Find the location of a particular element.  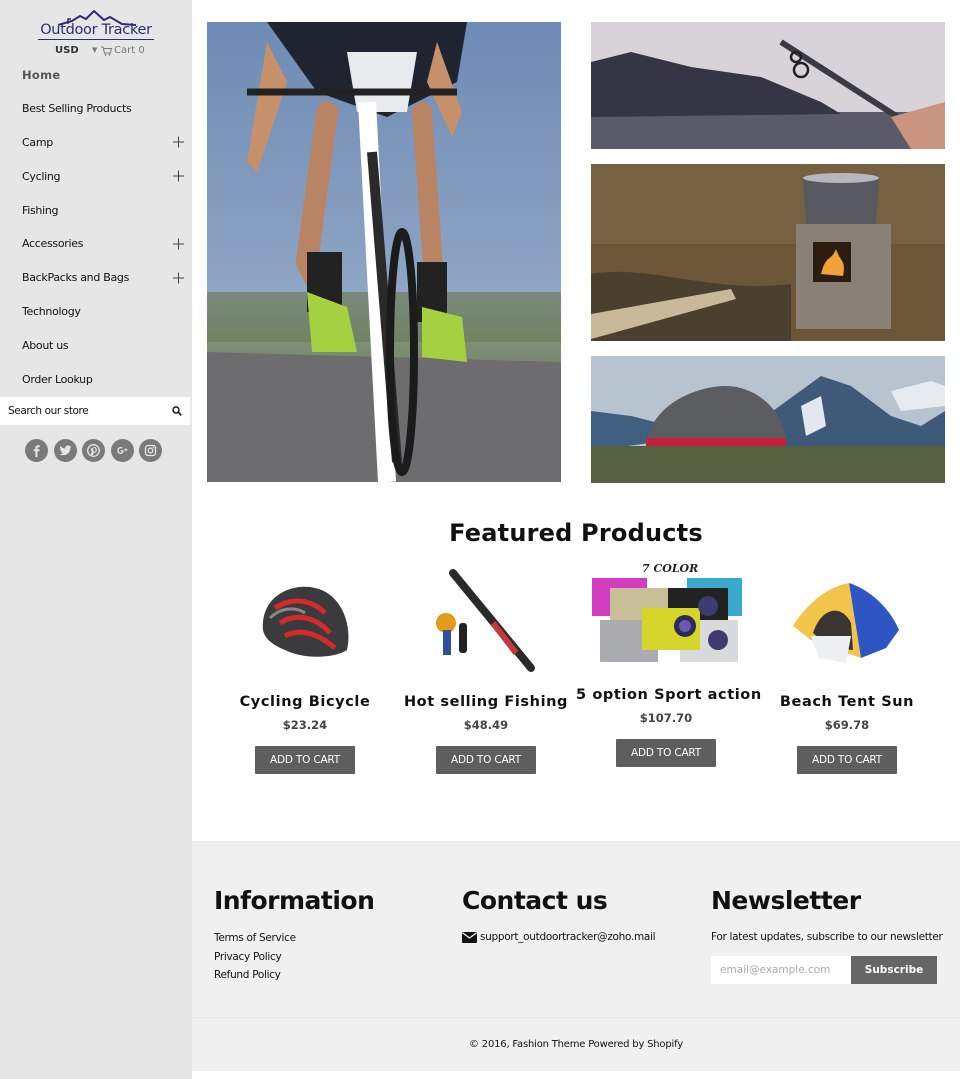

sidebar-item-home: Home is located at coordinates (96, 75).